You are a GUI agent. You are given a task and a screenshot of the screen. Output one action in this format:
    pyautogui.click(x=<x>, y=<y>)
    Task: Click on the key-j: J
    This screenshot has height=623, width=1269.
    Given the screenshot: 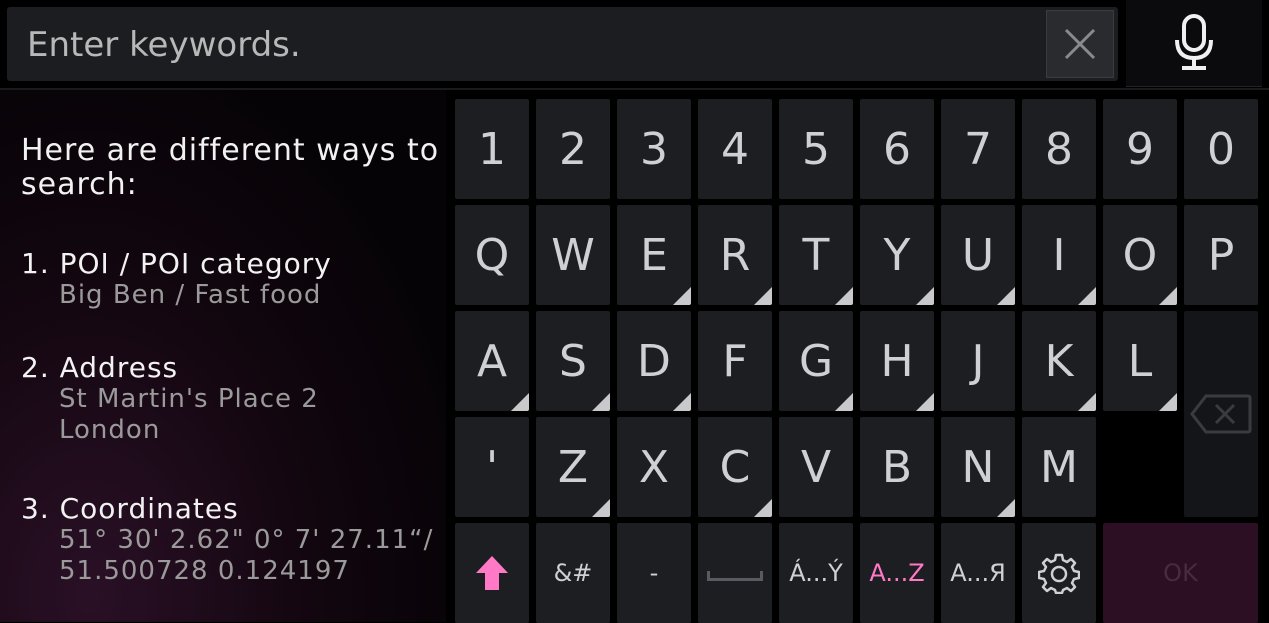 What is the action you would take?
    pyautogui.click(x=978, y=361)
    